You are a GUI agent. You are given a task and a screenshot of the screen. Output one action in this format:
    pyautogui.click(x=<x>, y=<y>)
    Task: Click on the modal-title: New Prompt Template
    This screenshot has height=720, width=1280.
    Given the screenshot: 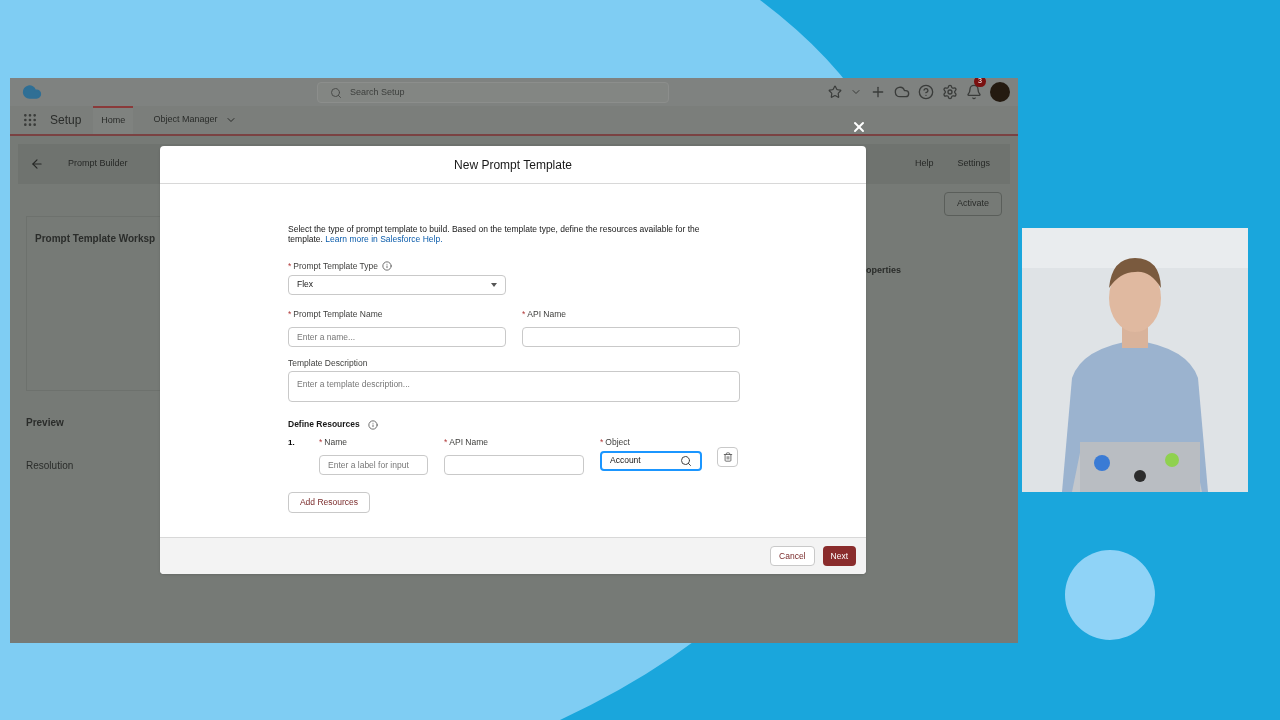 What is the action you would take?
    pyautogui.click(x=513, y=165)
    